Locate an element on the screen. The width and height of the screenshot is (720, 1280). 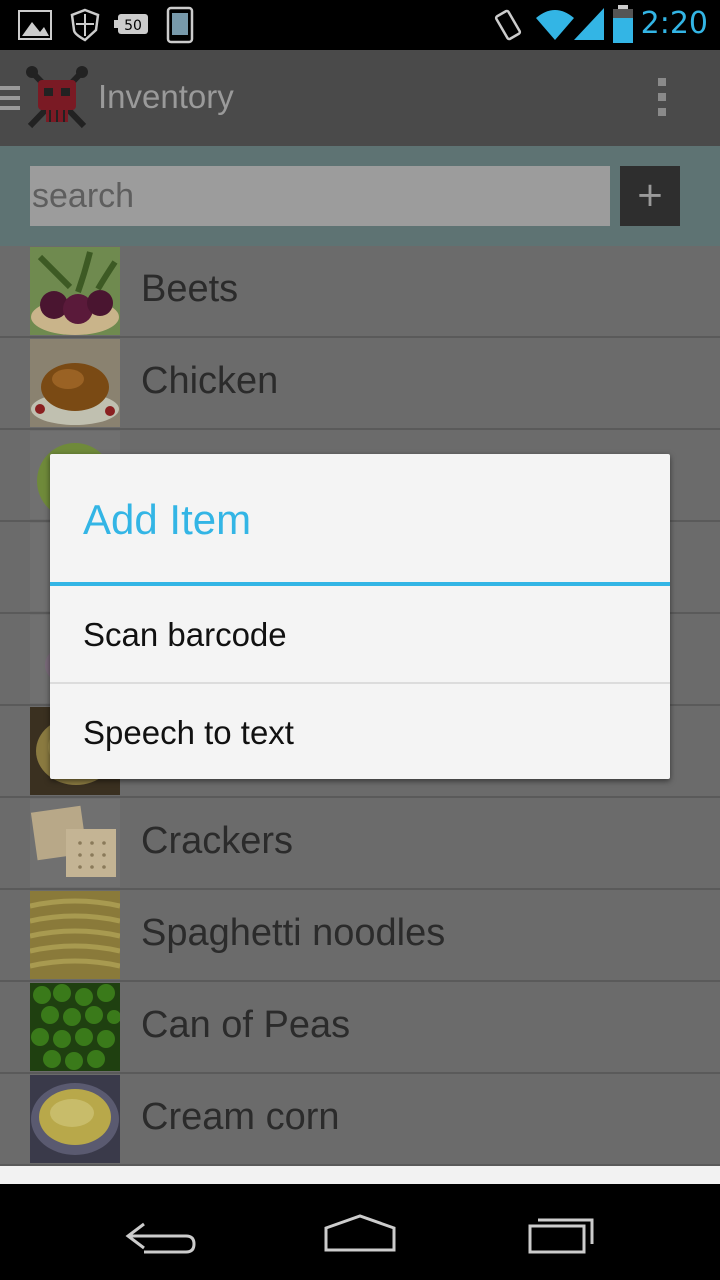
speech-to-text-label: Speech to text is located at coordinates (188, 732).